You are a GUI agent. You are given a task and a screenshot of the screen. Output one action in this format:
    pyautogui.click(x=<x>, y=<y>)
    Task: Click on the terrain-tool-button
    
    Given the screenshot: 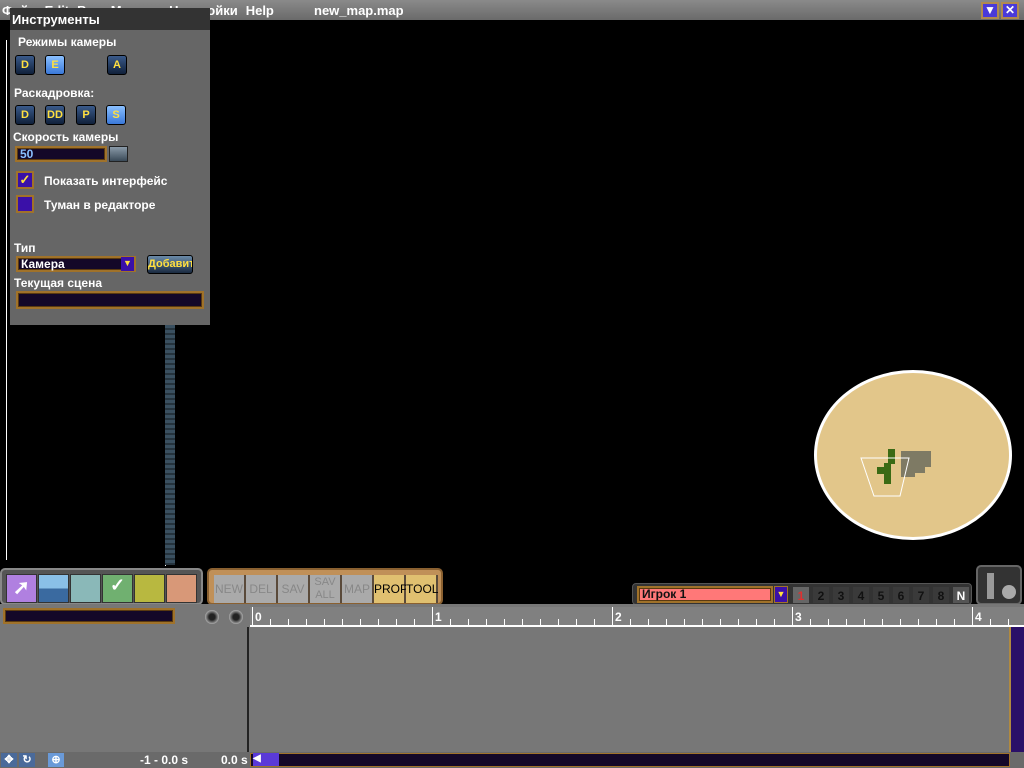 What is the action you would take?
    pyautogui.click(x=53, y=588)
    